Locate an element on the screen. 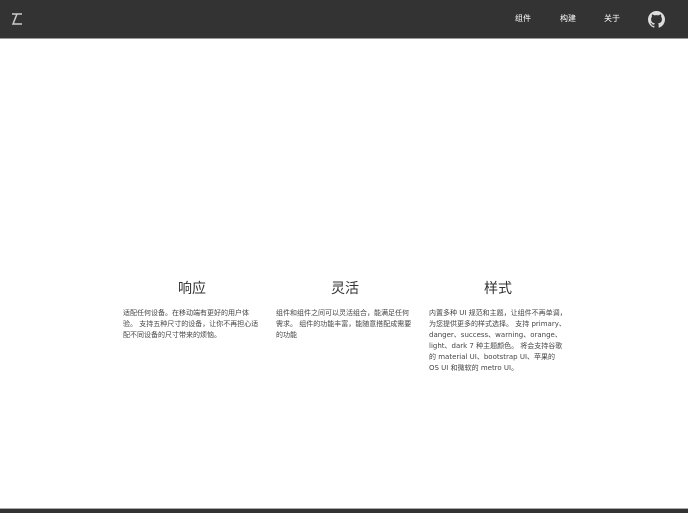 The height and width of the screenshot is (513, 688). logo-icon is located at coordinates (17, 19).